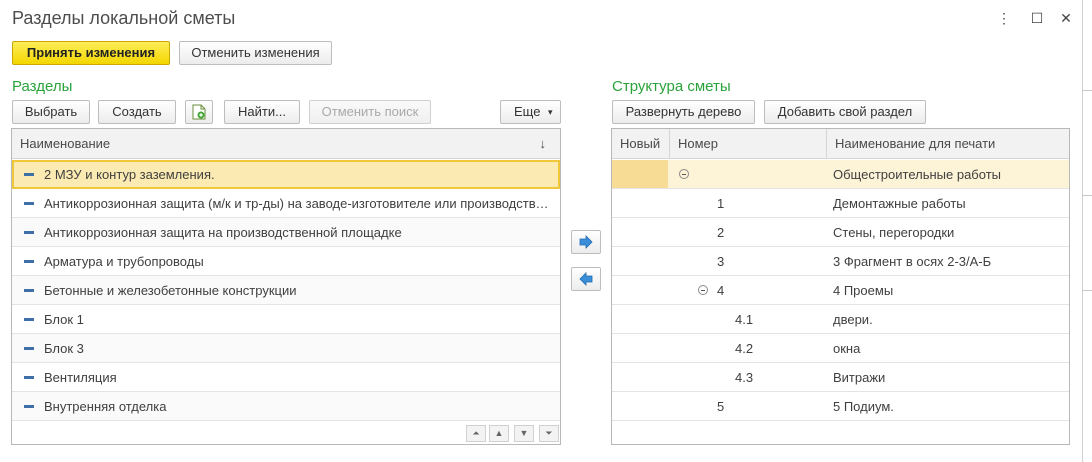 The image size is (1092, 462). What do you see at coordinates (286, 319) in the screenshot?
I see `table-row: Блок 1` at bounding box center [286, 319].